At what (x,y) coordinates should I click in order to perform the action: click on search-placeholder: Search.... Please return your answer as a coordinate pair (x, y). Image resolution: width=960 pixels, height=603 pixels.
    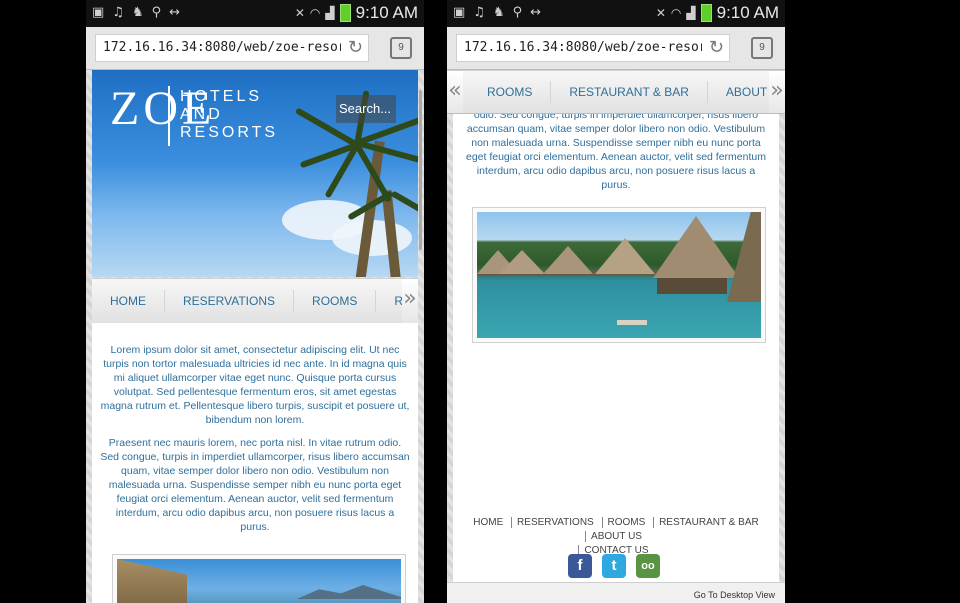
    Looking at the image, I should click on (365, 108).